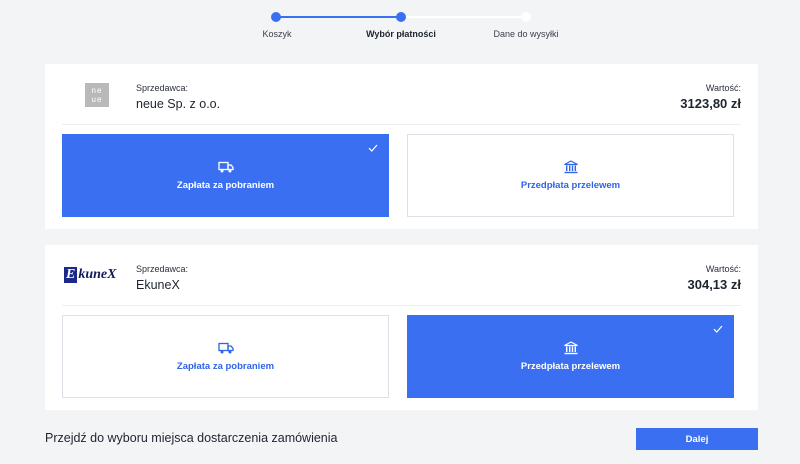 This screenshot has height=464, width=800. I want to click on next-button: Dalej, so click(697, 439).